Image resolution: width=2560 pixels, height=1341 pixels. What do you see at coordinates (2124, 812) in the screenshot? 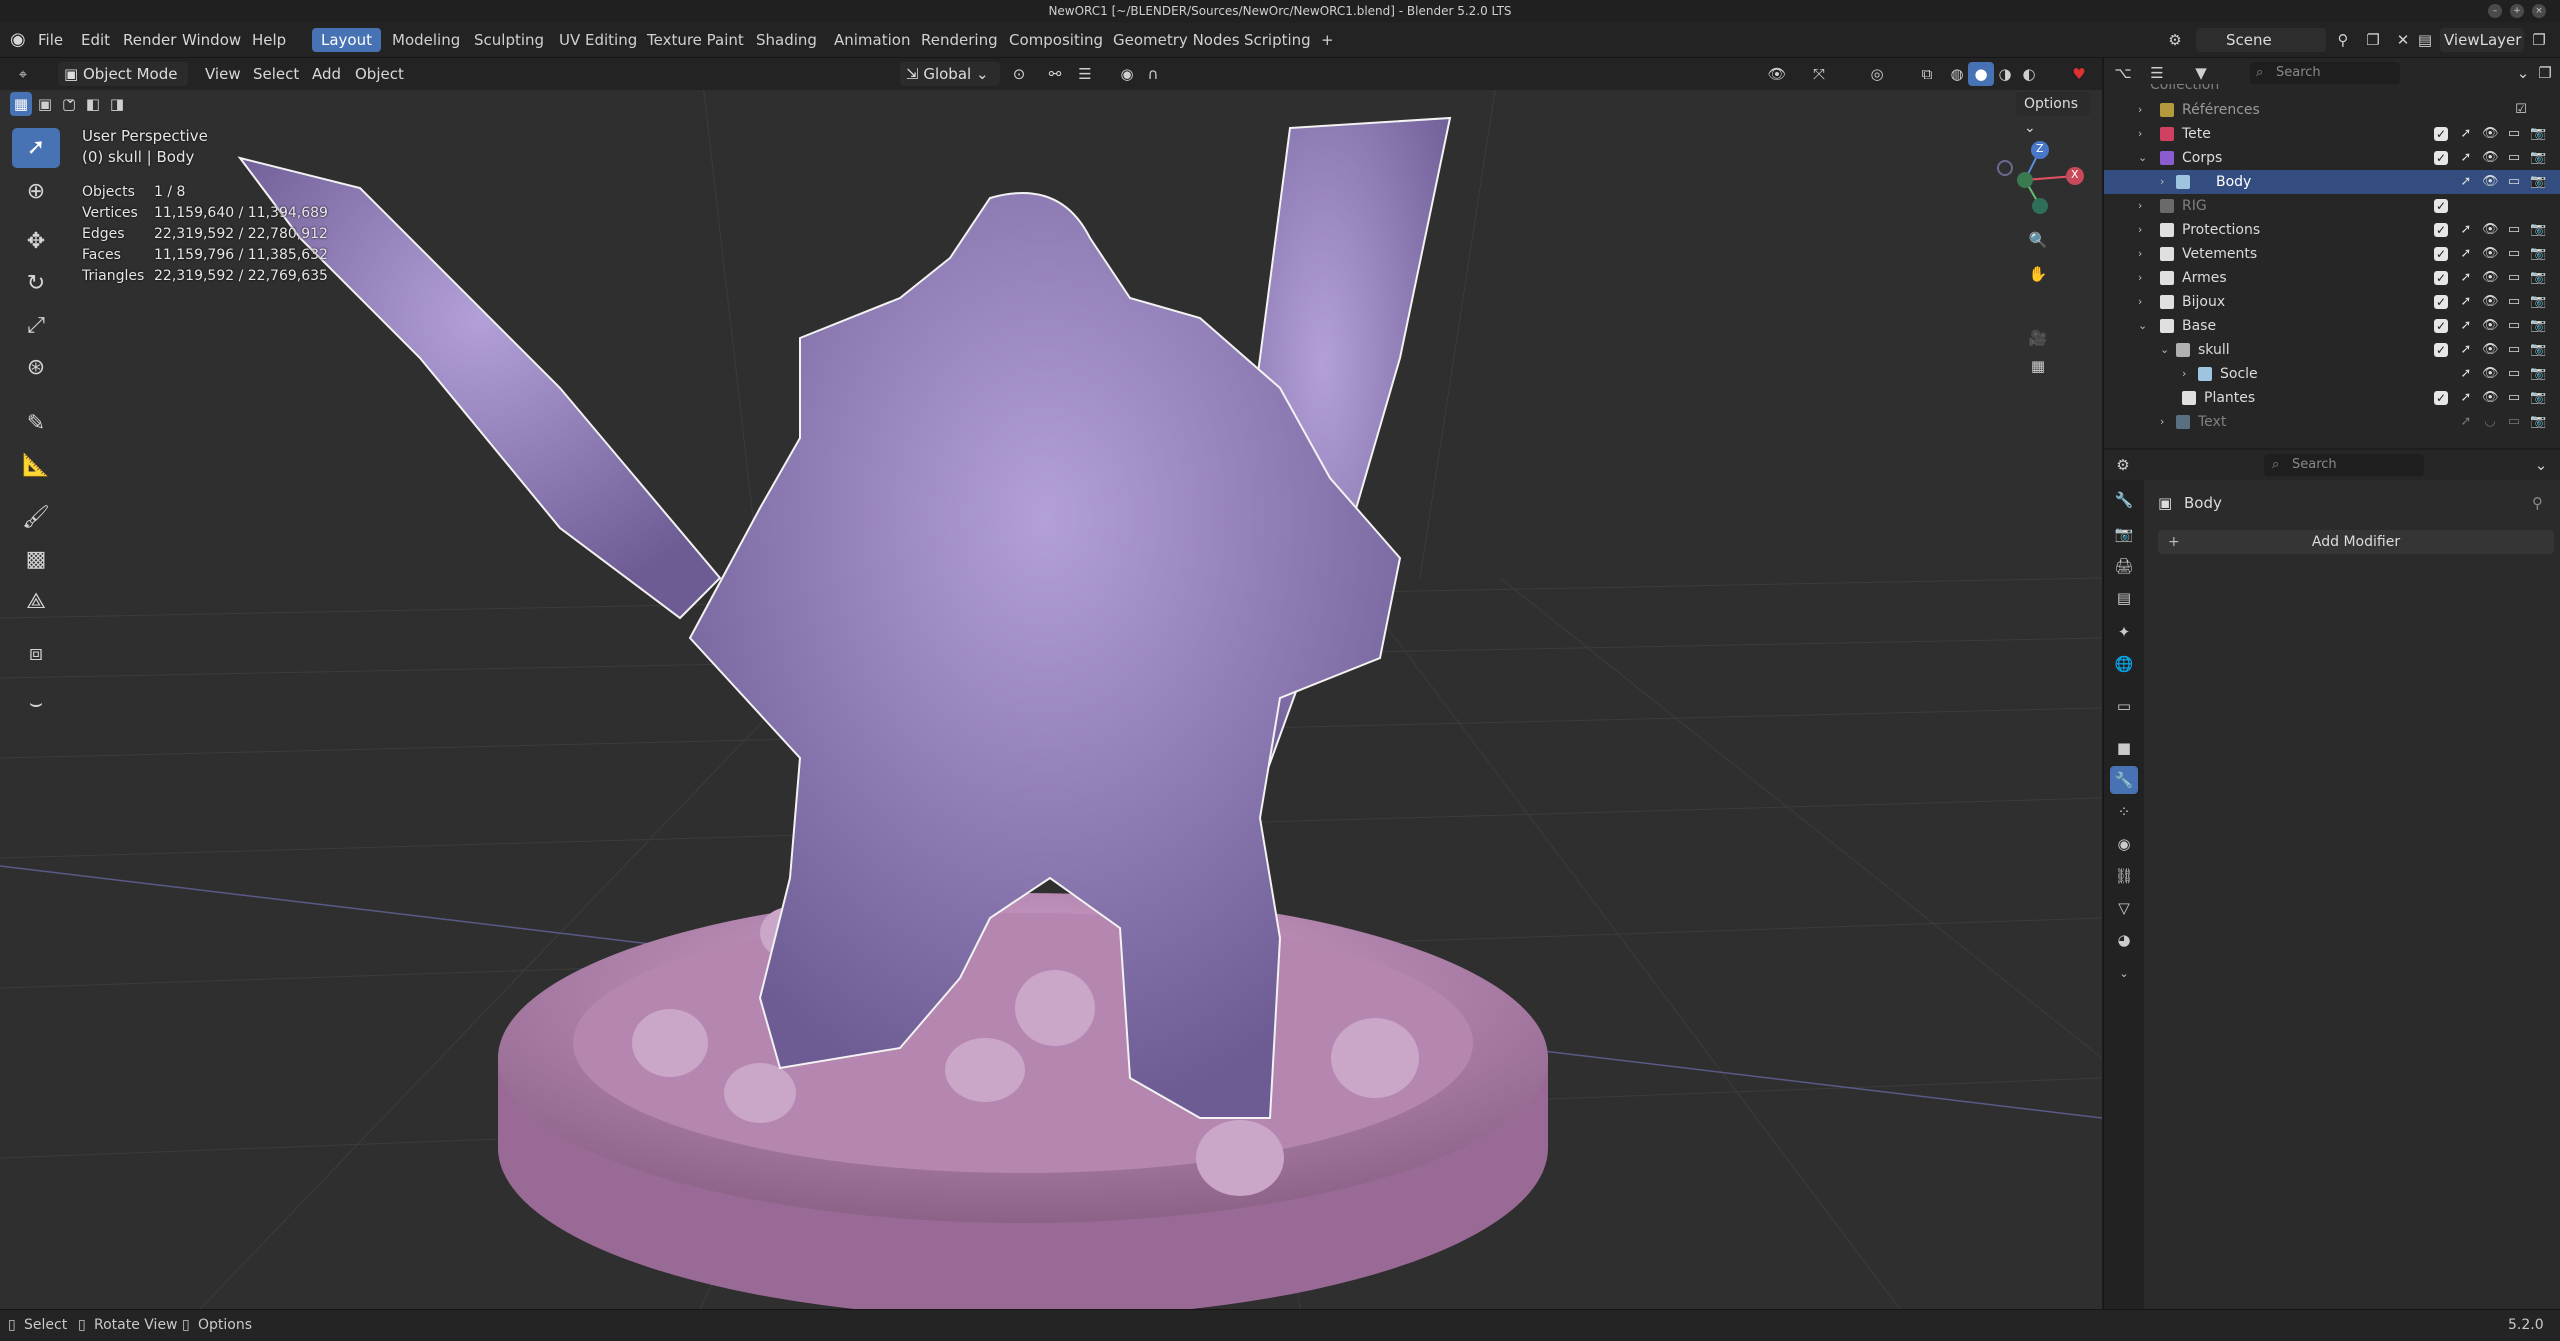
I see `particles-tab-icon: ⁘` at bounding box center [2124, 812].